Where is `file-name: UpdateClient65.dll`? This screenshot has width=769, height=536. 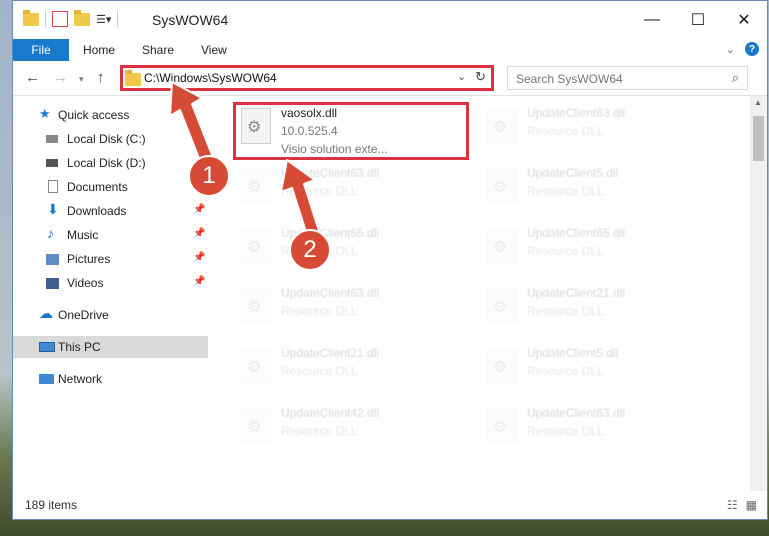 file-name: UpdateClient65.dll is located at coordinates (576, 233).